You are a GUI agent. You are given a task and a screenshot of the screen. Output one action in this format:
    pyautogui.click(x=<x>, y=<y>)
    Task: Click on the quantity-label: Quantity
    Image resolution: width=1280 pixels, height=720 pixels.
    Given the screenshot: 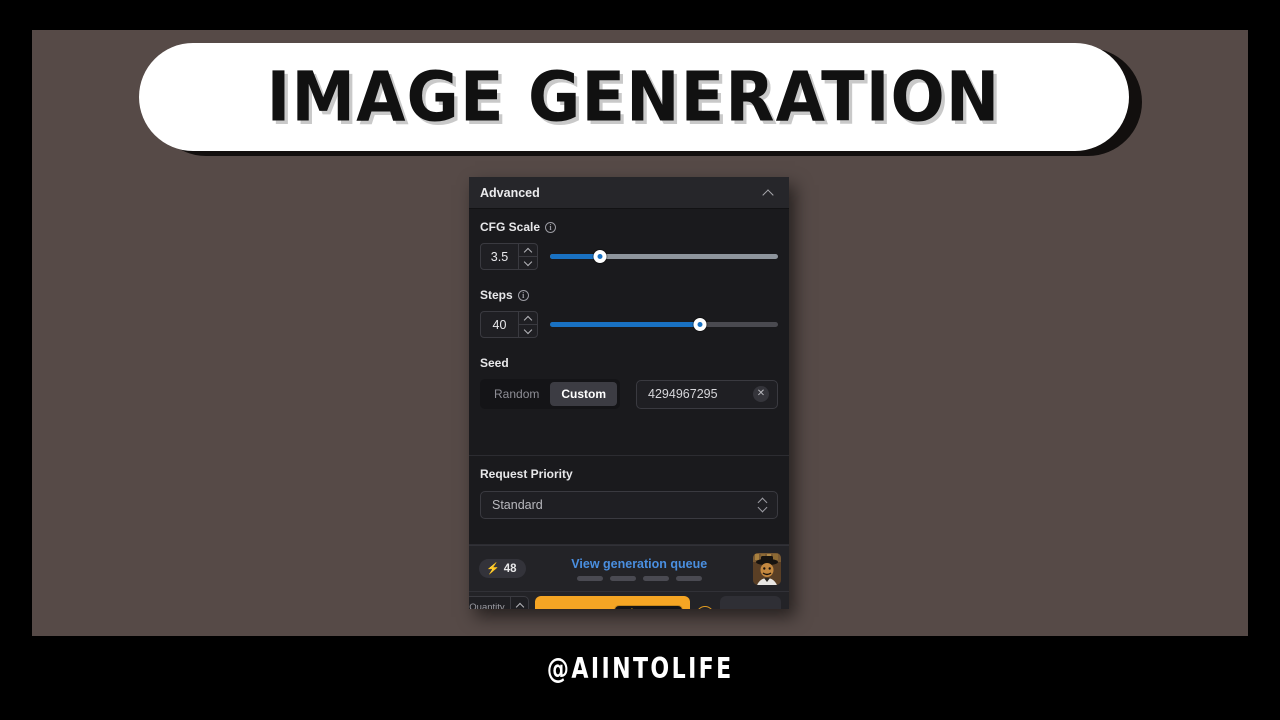 What is the action you would take?
    pyautogui.click(x=487, y=605)
    